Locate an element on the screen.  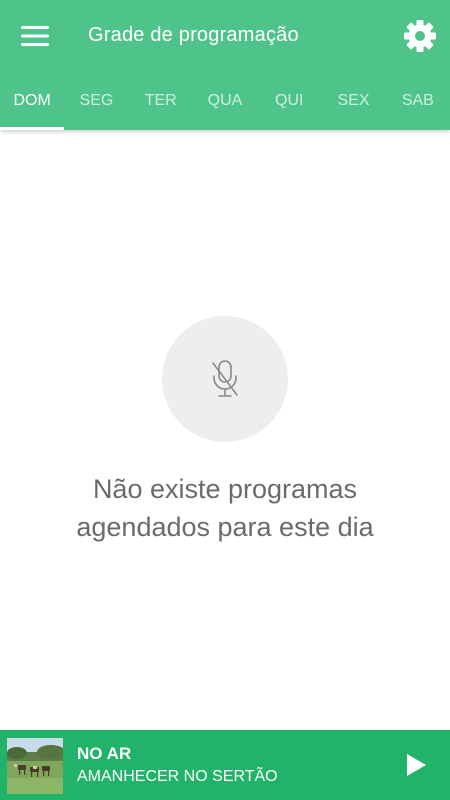
settings-button is located at coordinates (420, 36).